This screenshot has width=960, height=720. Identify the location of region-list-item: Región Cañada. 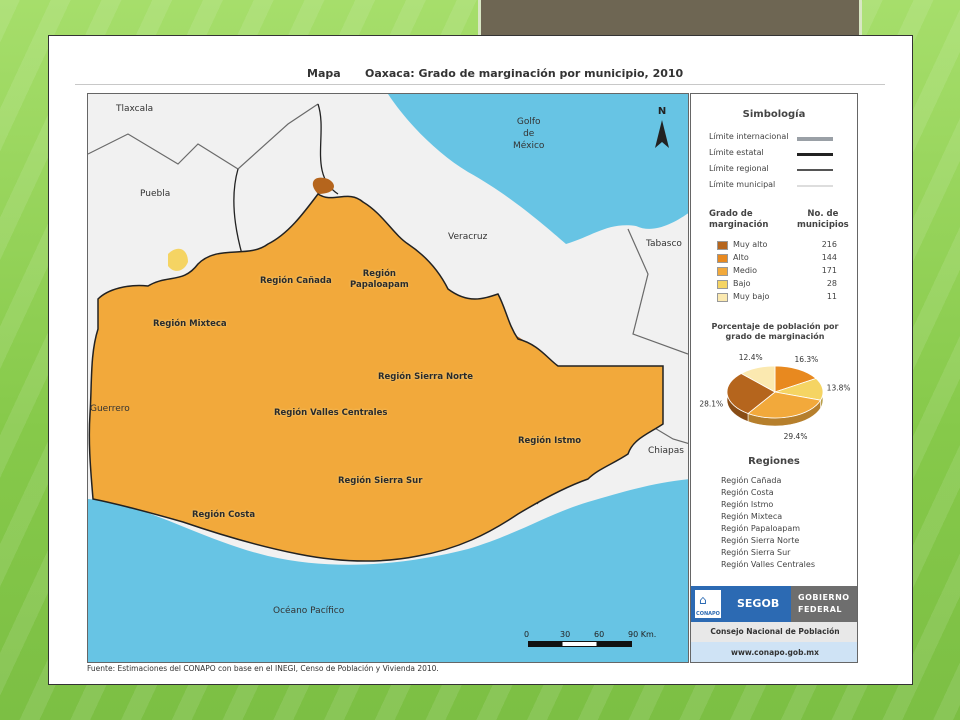
(751, 480).